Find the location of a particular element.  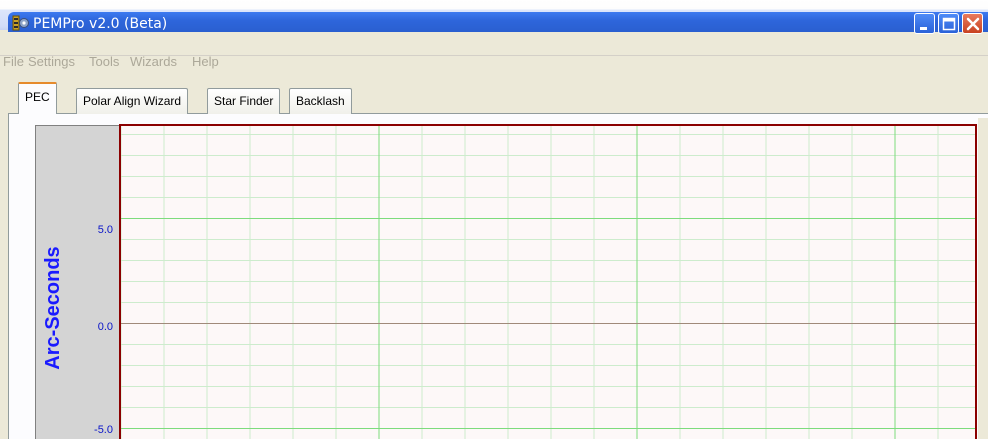

tab-polar-align-wizard: Polar Align Wizard is located at coordinates (132, 101).